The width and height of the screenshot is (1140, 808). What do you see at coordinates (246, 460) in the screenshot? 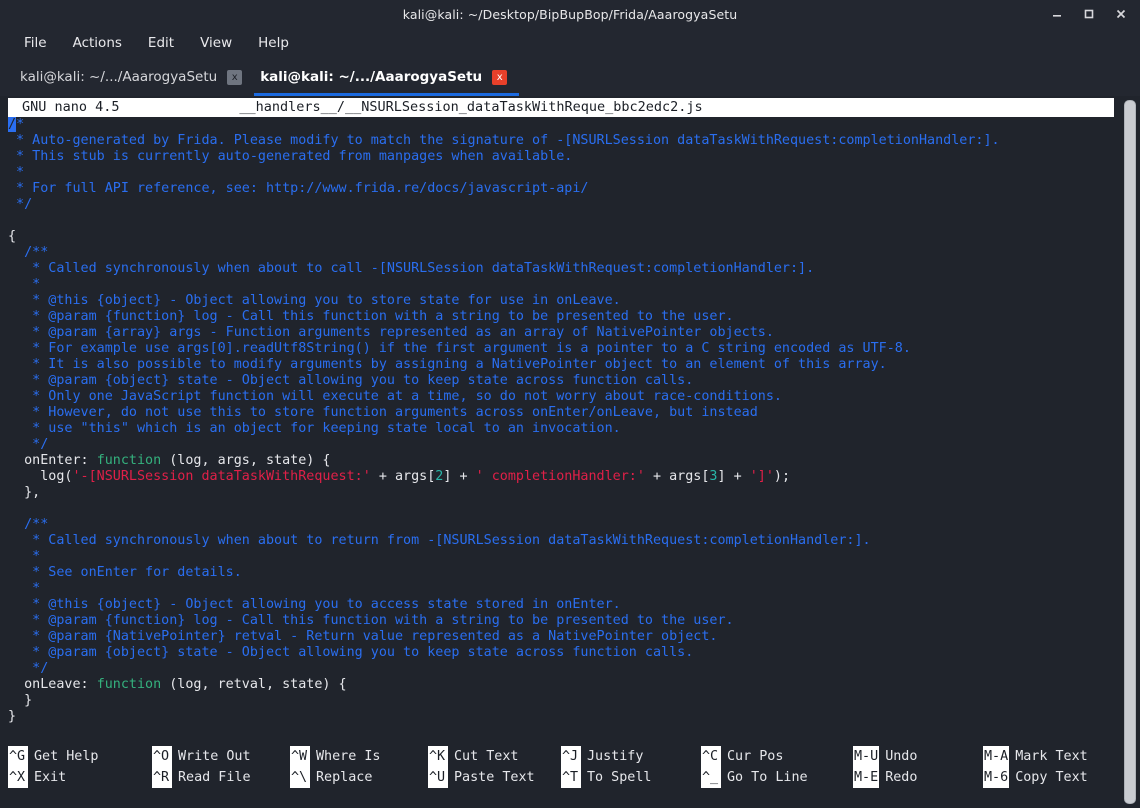
I see `code-token: (log, args, state) {` at bounding box center [246, 460].